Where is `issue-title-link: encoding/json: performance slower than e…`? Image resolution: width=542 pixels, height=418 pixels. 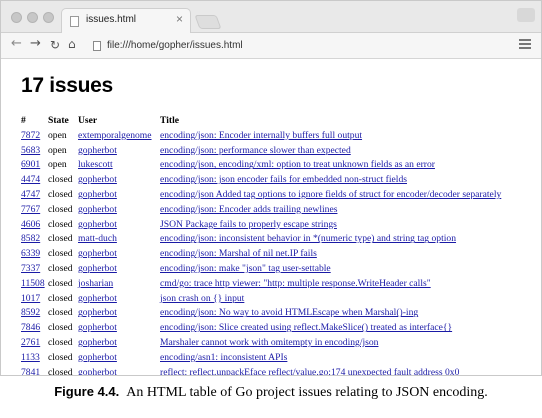 issue-title-link: encoding/json: performance slower than e… is located at coordinates (255, 150).